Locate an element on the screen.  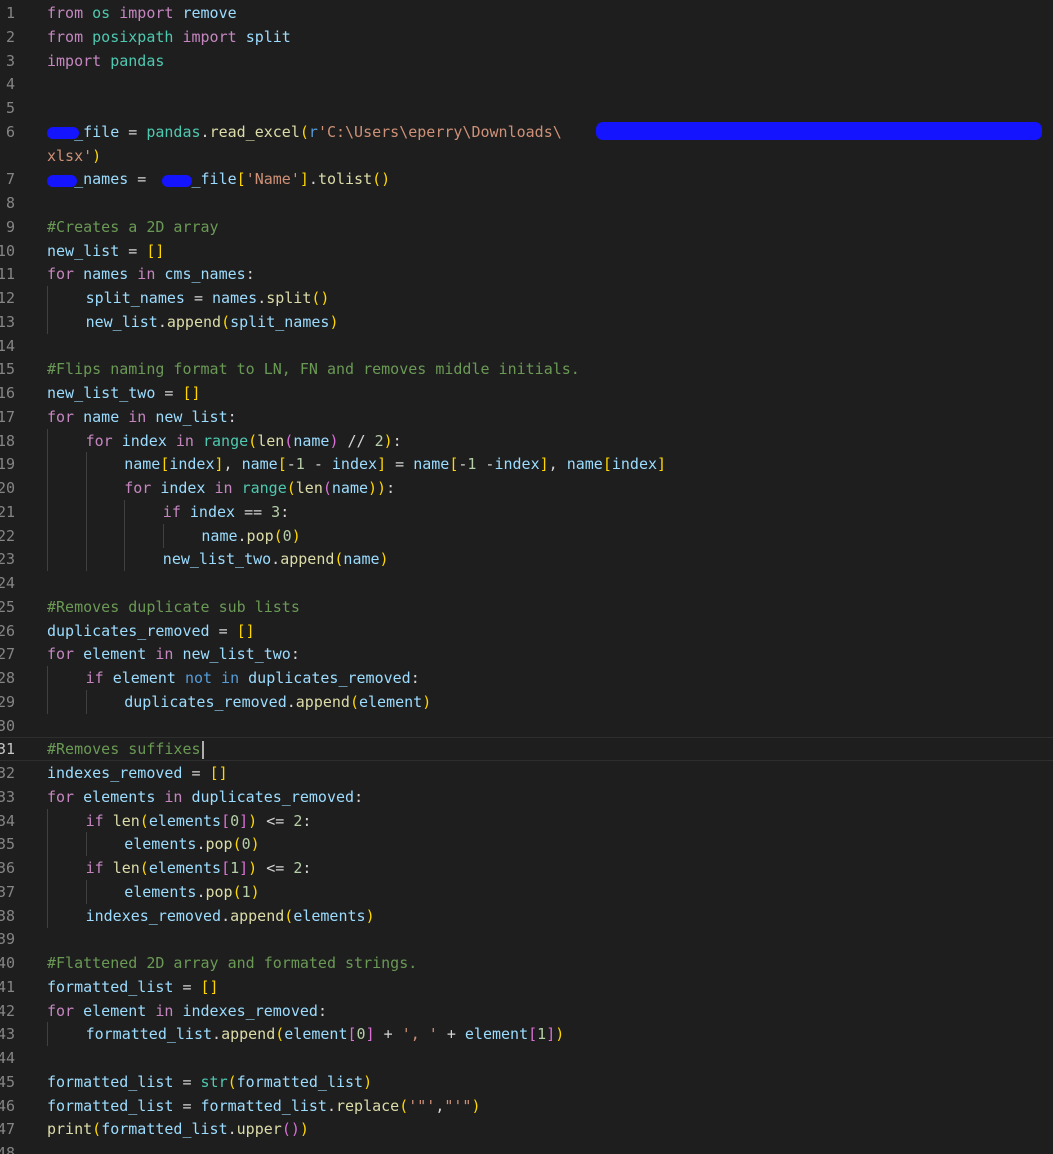
code-text: xlsx') is located at coordinates (74, 156).